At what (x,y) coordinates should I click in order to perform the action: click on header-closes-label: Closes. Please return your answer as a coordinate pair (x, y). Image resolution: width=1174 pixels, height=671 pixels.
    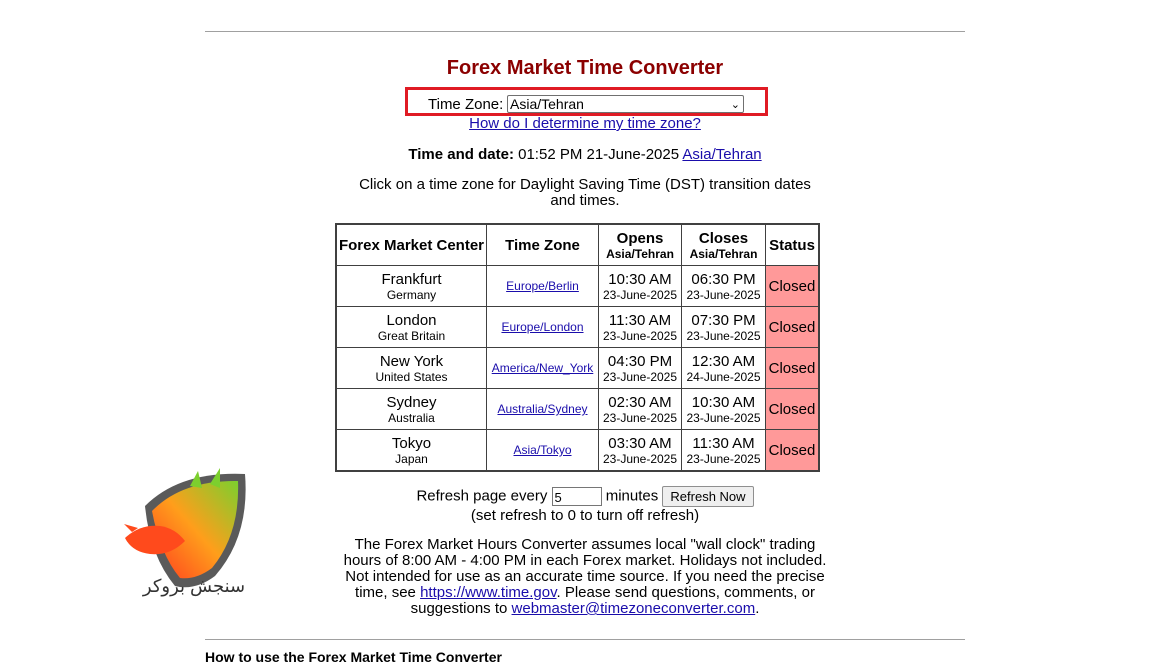
    Looking at the image, I should click on (723, 238).